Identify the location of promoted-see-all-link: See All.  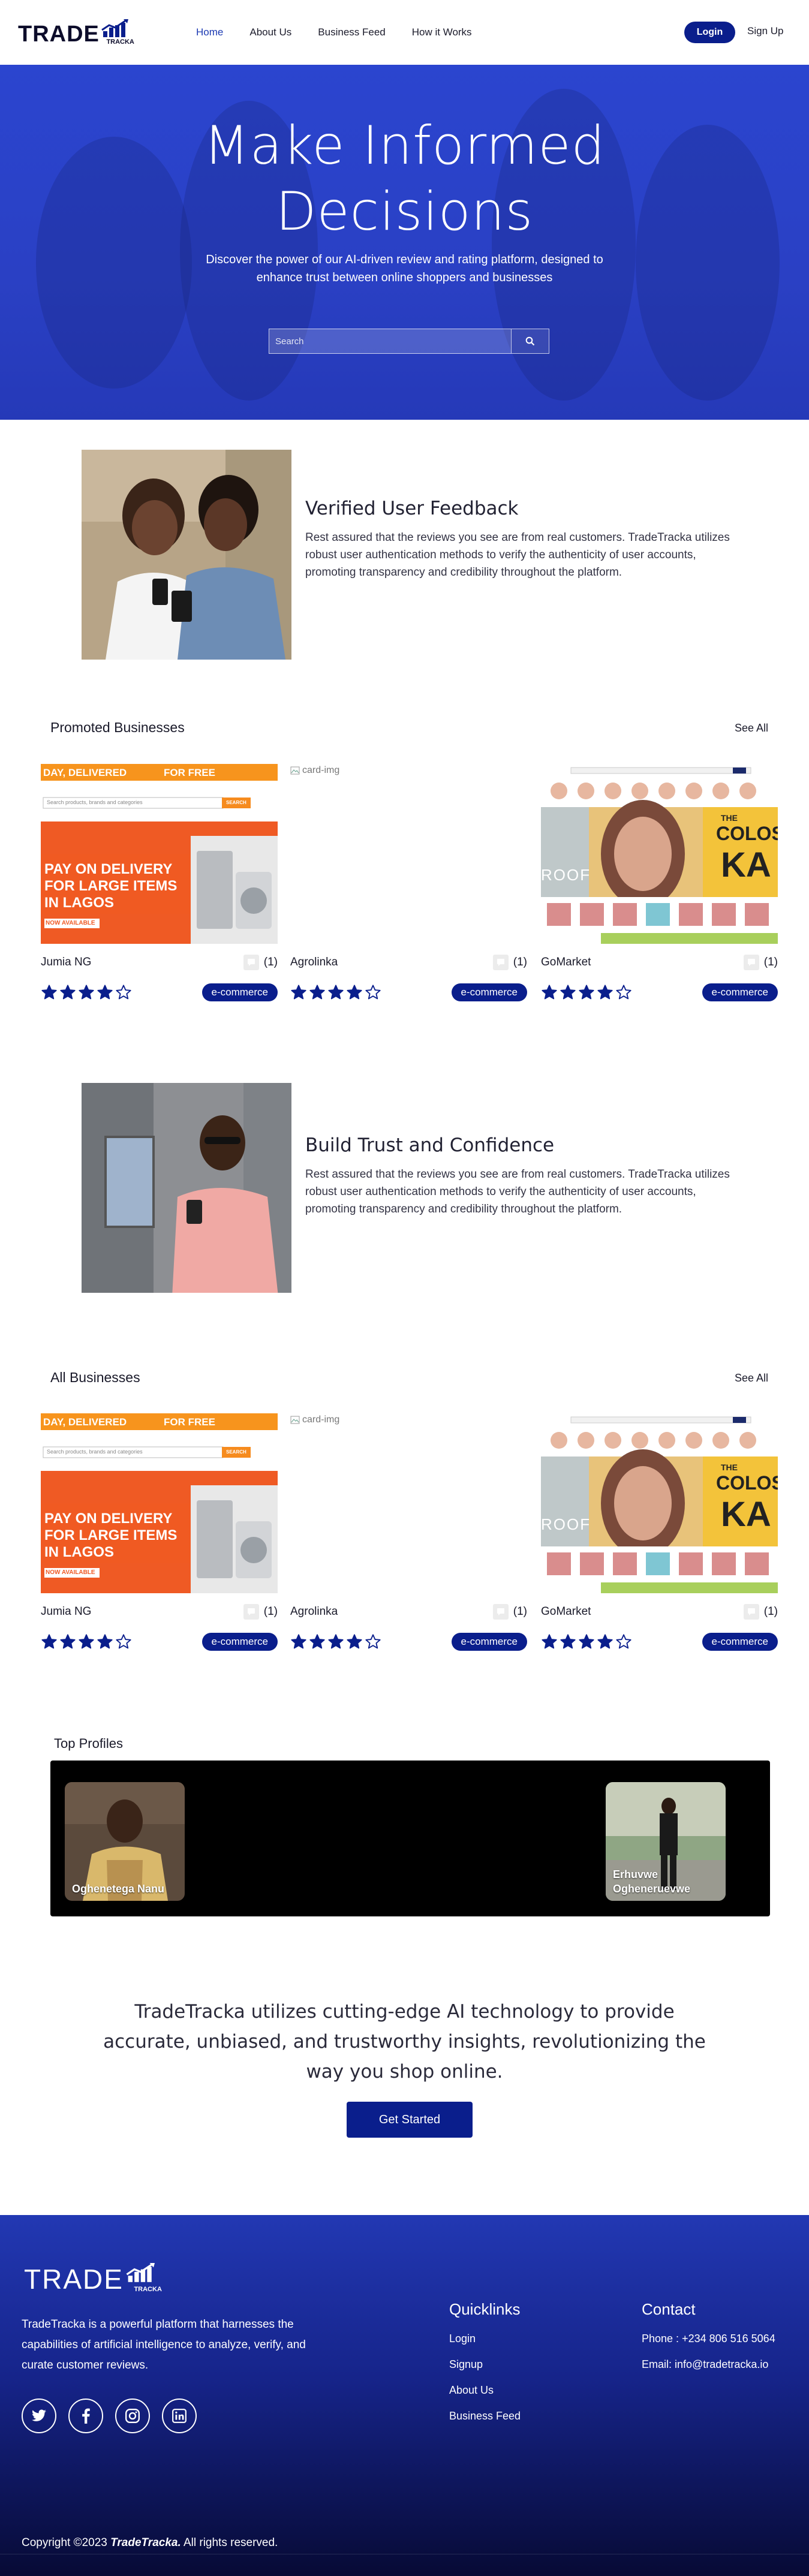
(751, 728).